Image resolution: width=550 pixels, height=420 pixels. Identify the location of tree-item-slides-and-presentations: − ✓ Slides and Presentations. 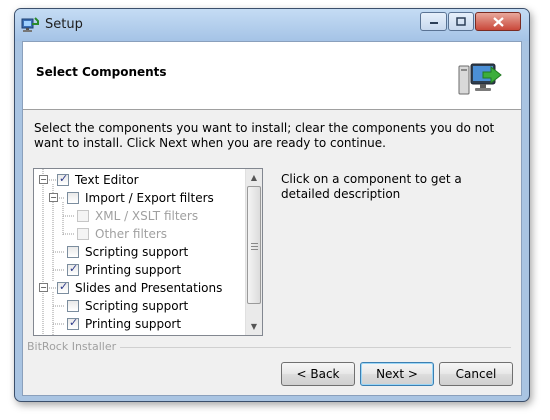
(140, 288).